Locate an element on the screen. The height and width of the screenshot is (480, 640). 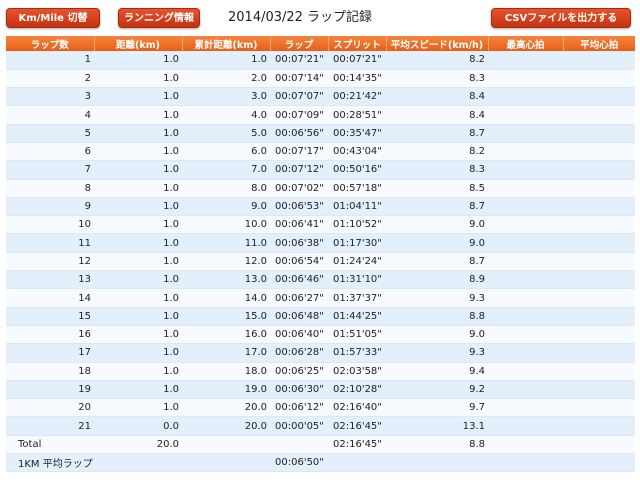
cell-cumulative-distance: 20.0 is located at coordinates (226, 426).